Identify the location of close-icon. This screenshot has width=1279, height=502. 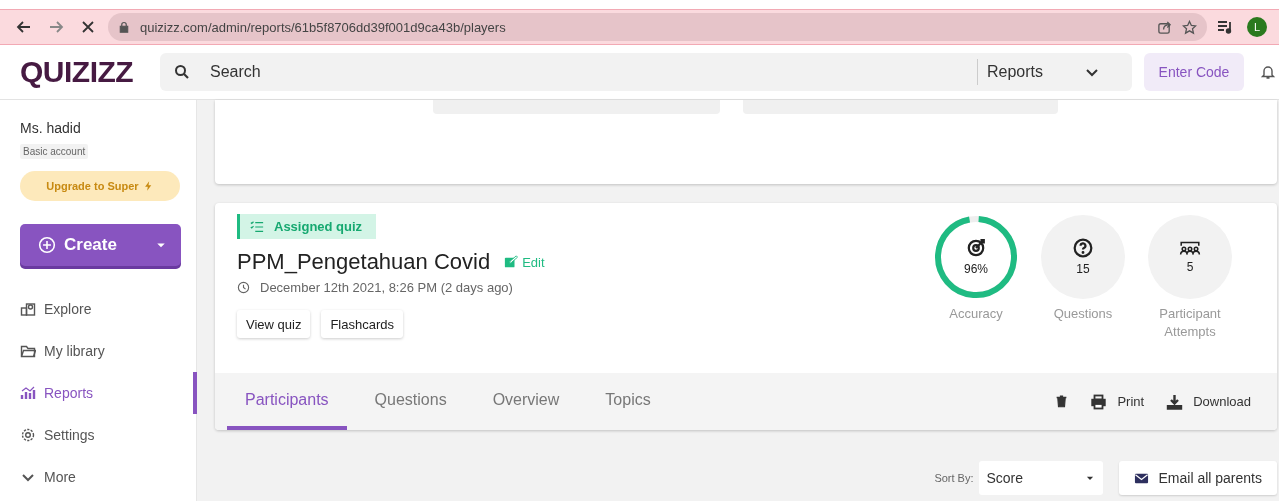
(88, 27).